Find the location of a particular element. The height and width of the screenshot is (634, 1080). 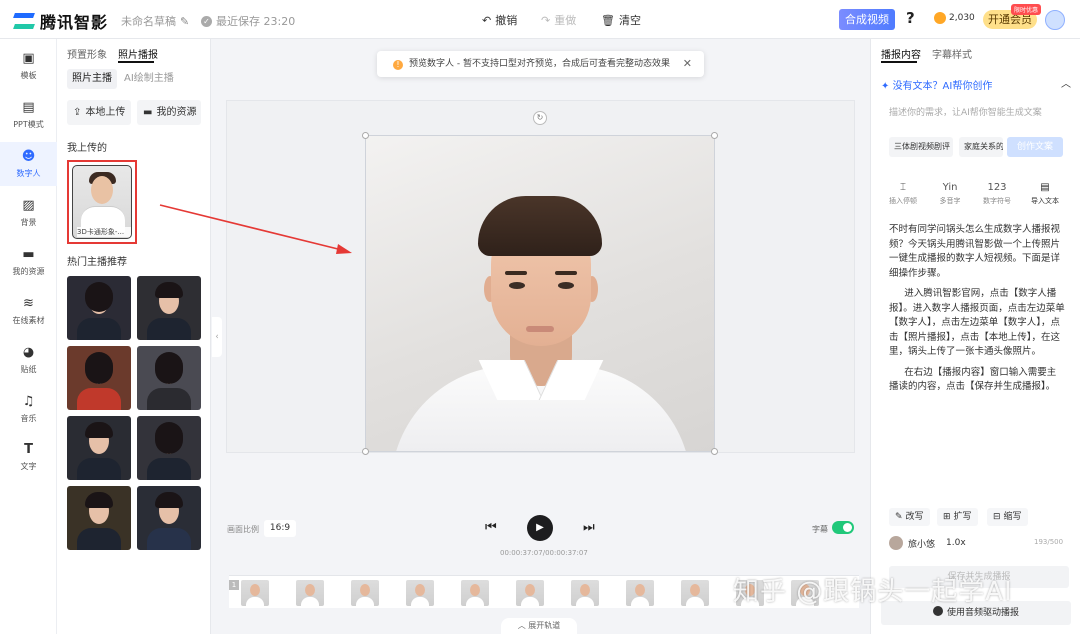

tab-photo-broadcast: 照片播报 is located at coordinates (138, 53).